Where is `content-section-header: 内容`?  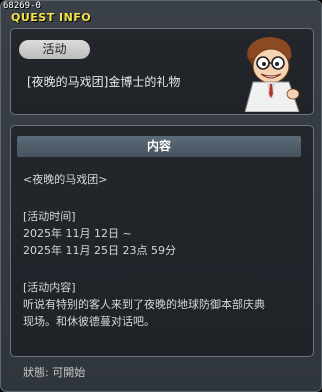
content-section-header: 内容 is located at coordinates (159, 146).